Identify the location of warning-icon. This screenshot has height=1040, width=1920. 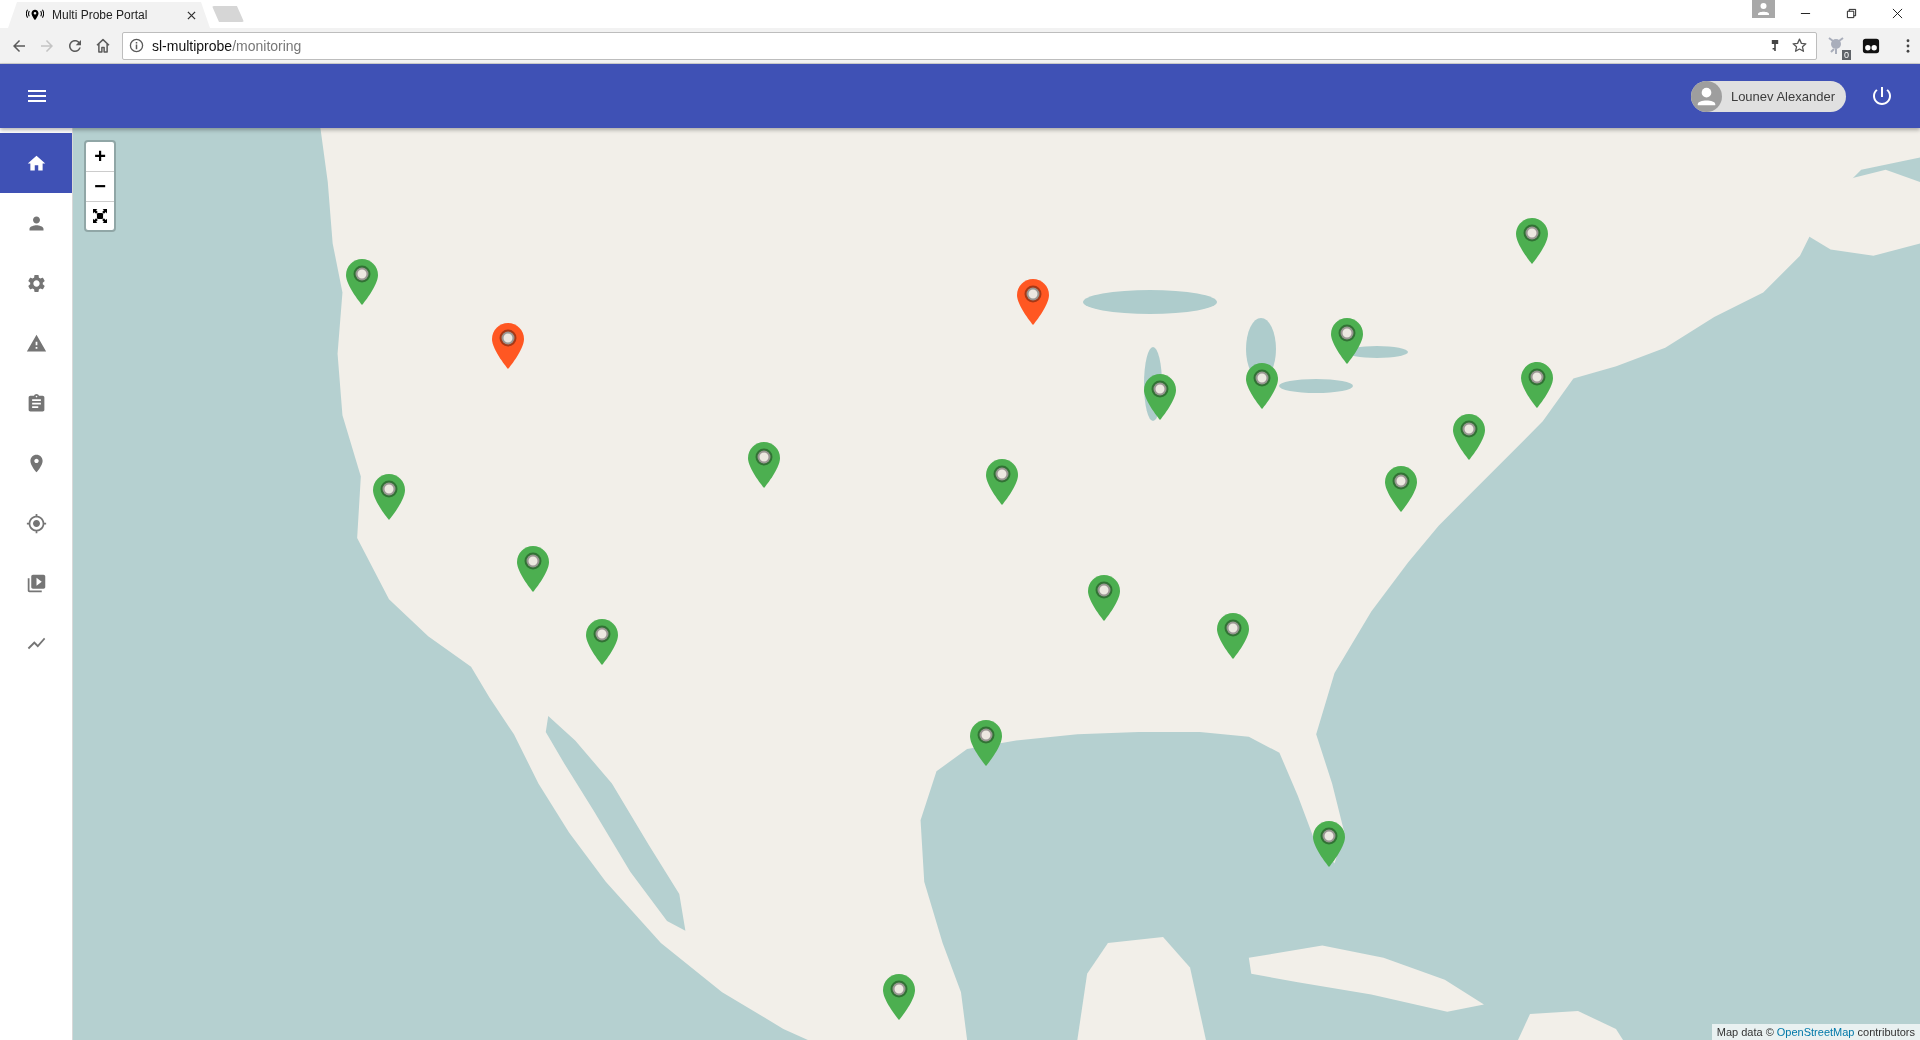
(36, 343).